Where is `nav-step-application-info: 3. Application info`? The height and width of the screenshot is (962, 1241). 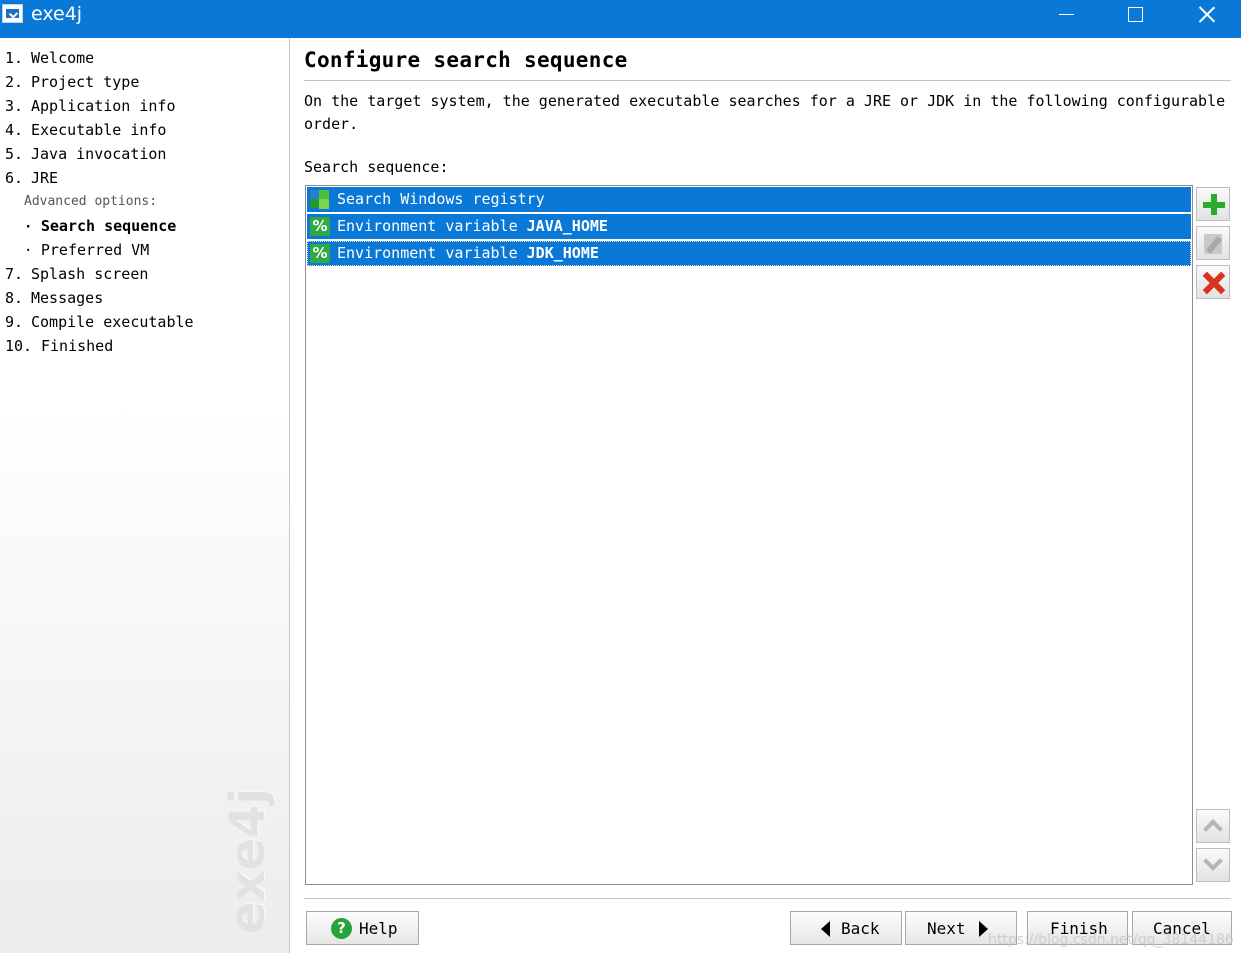
nav-step-application-info: 3. Application info is located at coordinates (90, 106).